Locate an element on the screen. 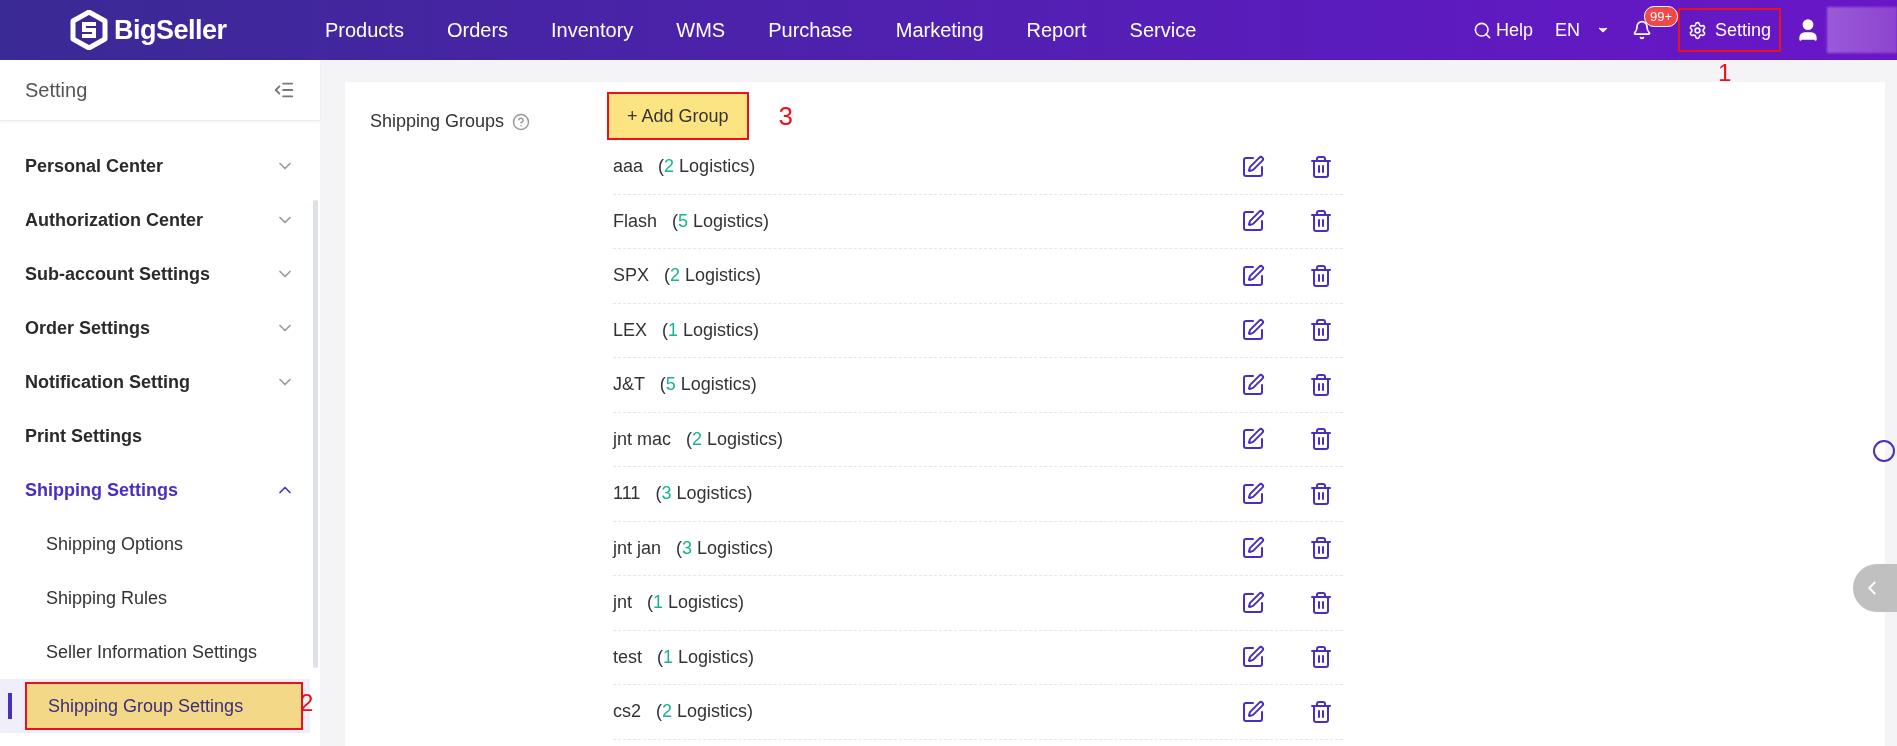  help-link: Help is located at coordinates (1502, 30).